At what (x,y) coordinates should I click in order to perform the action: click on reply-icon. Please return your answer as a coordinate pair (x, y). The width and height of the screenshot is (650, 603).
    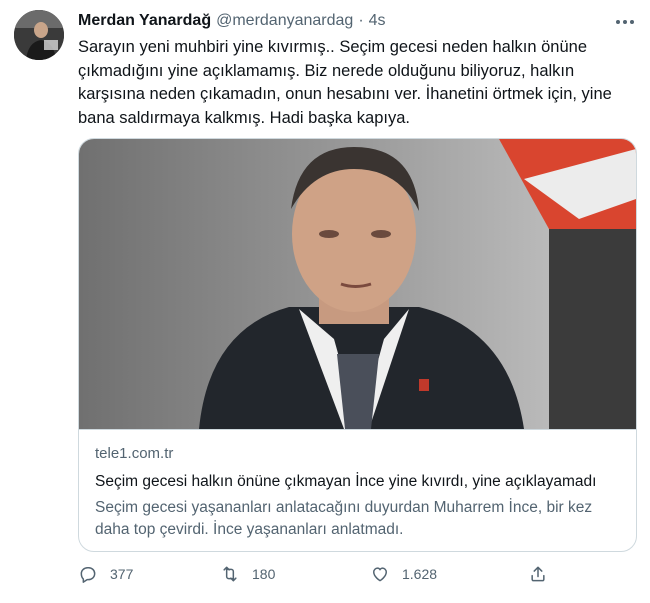
    Looking at the image, I should click on (88, 575).